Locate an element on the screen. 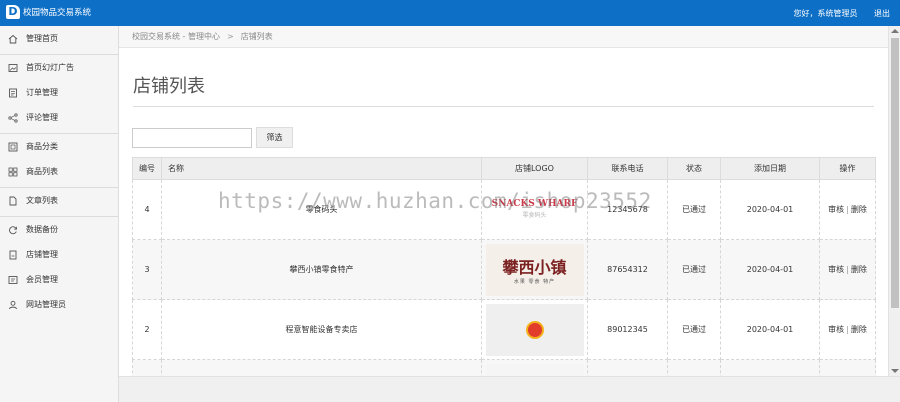 Image resolution: width=900 pixels, height=402 pixels. breadcrumb-current: 店铺列表 is located at coordinates (256, 36).